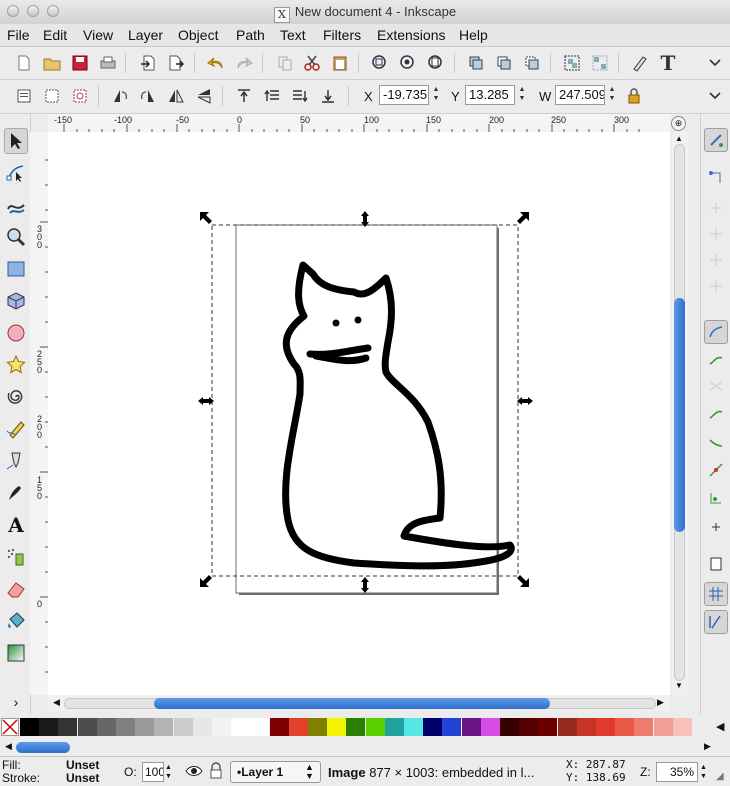 The width and height of the screenshot is (730, 786). Describe the element at coordinates (216, 63) in the screenshot. I see `undo-icon` at that location.